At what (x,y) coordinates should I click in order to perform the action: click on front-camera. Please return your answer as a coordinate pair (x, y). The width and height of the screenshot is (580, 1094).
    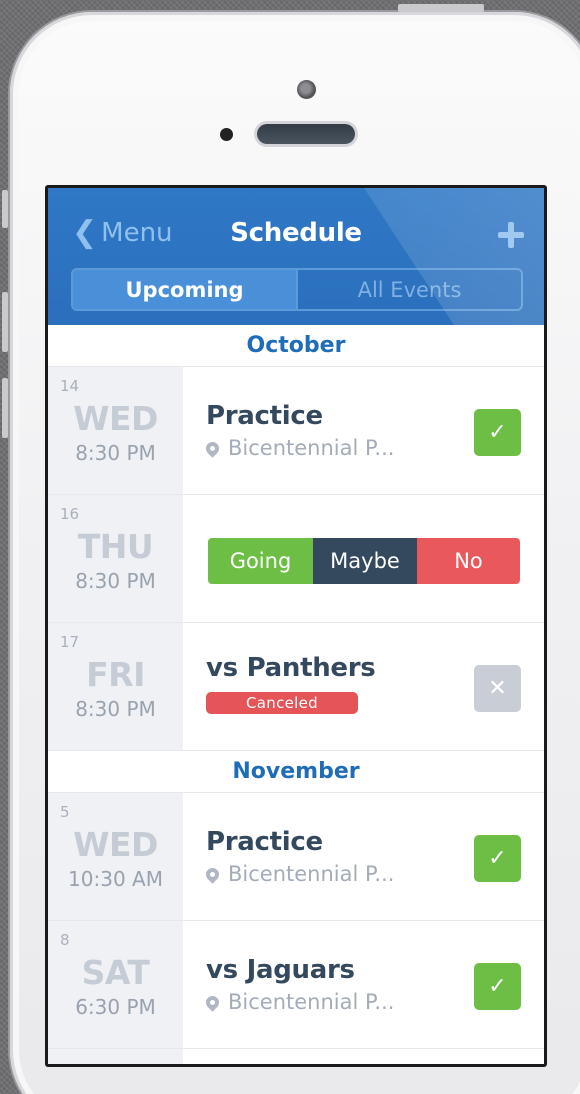
    Looking at the image, I should click on (306, 89).